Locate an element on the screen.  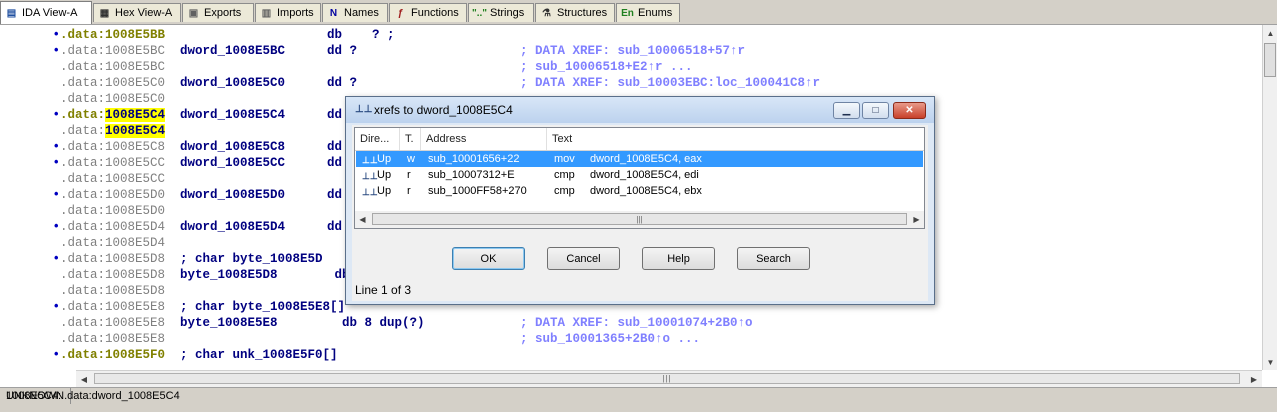
line-name: dword_1008E5CC is located at coordinates (232, 163).